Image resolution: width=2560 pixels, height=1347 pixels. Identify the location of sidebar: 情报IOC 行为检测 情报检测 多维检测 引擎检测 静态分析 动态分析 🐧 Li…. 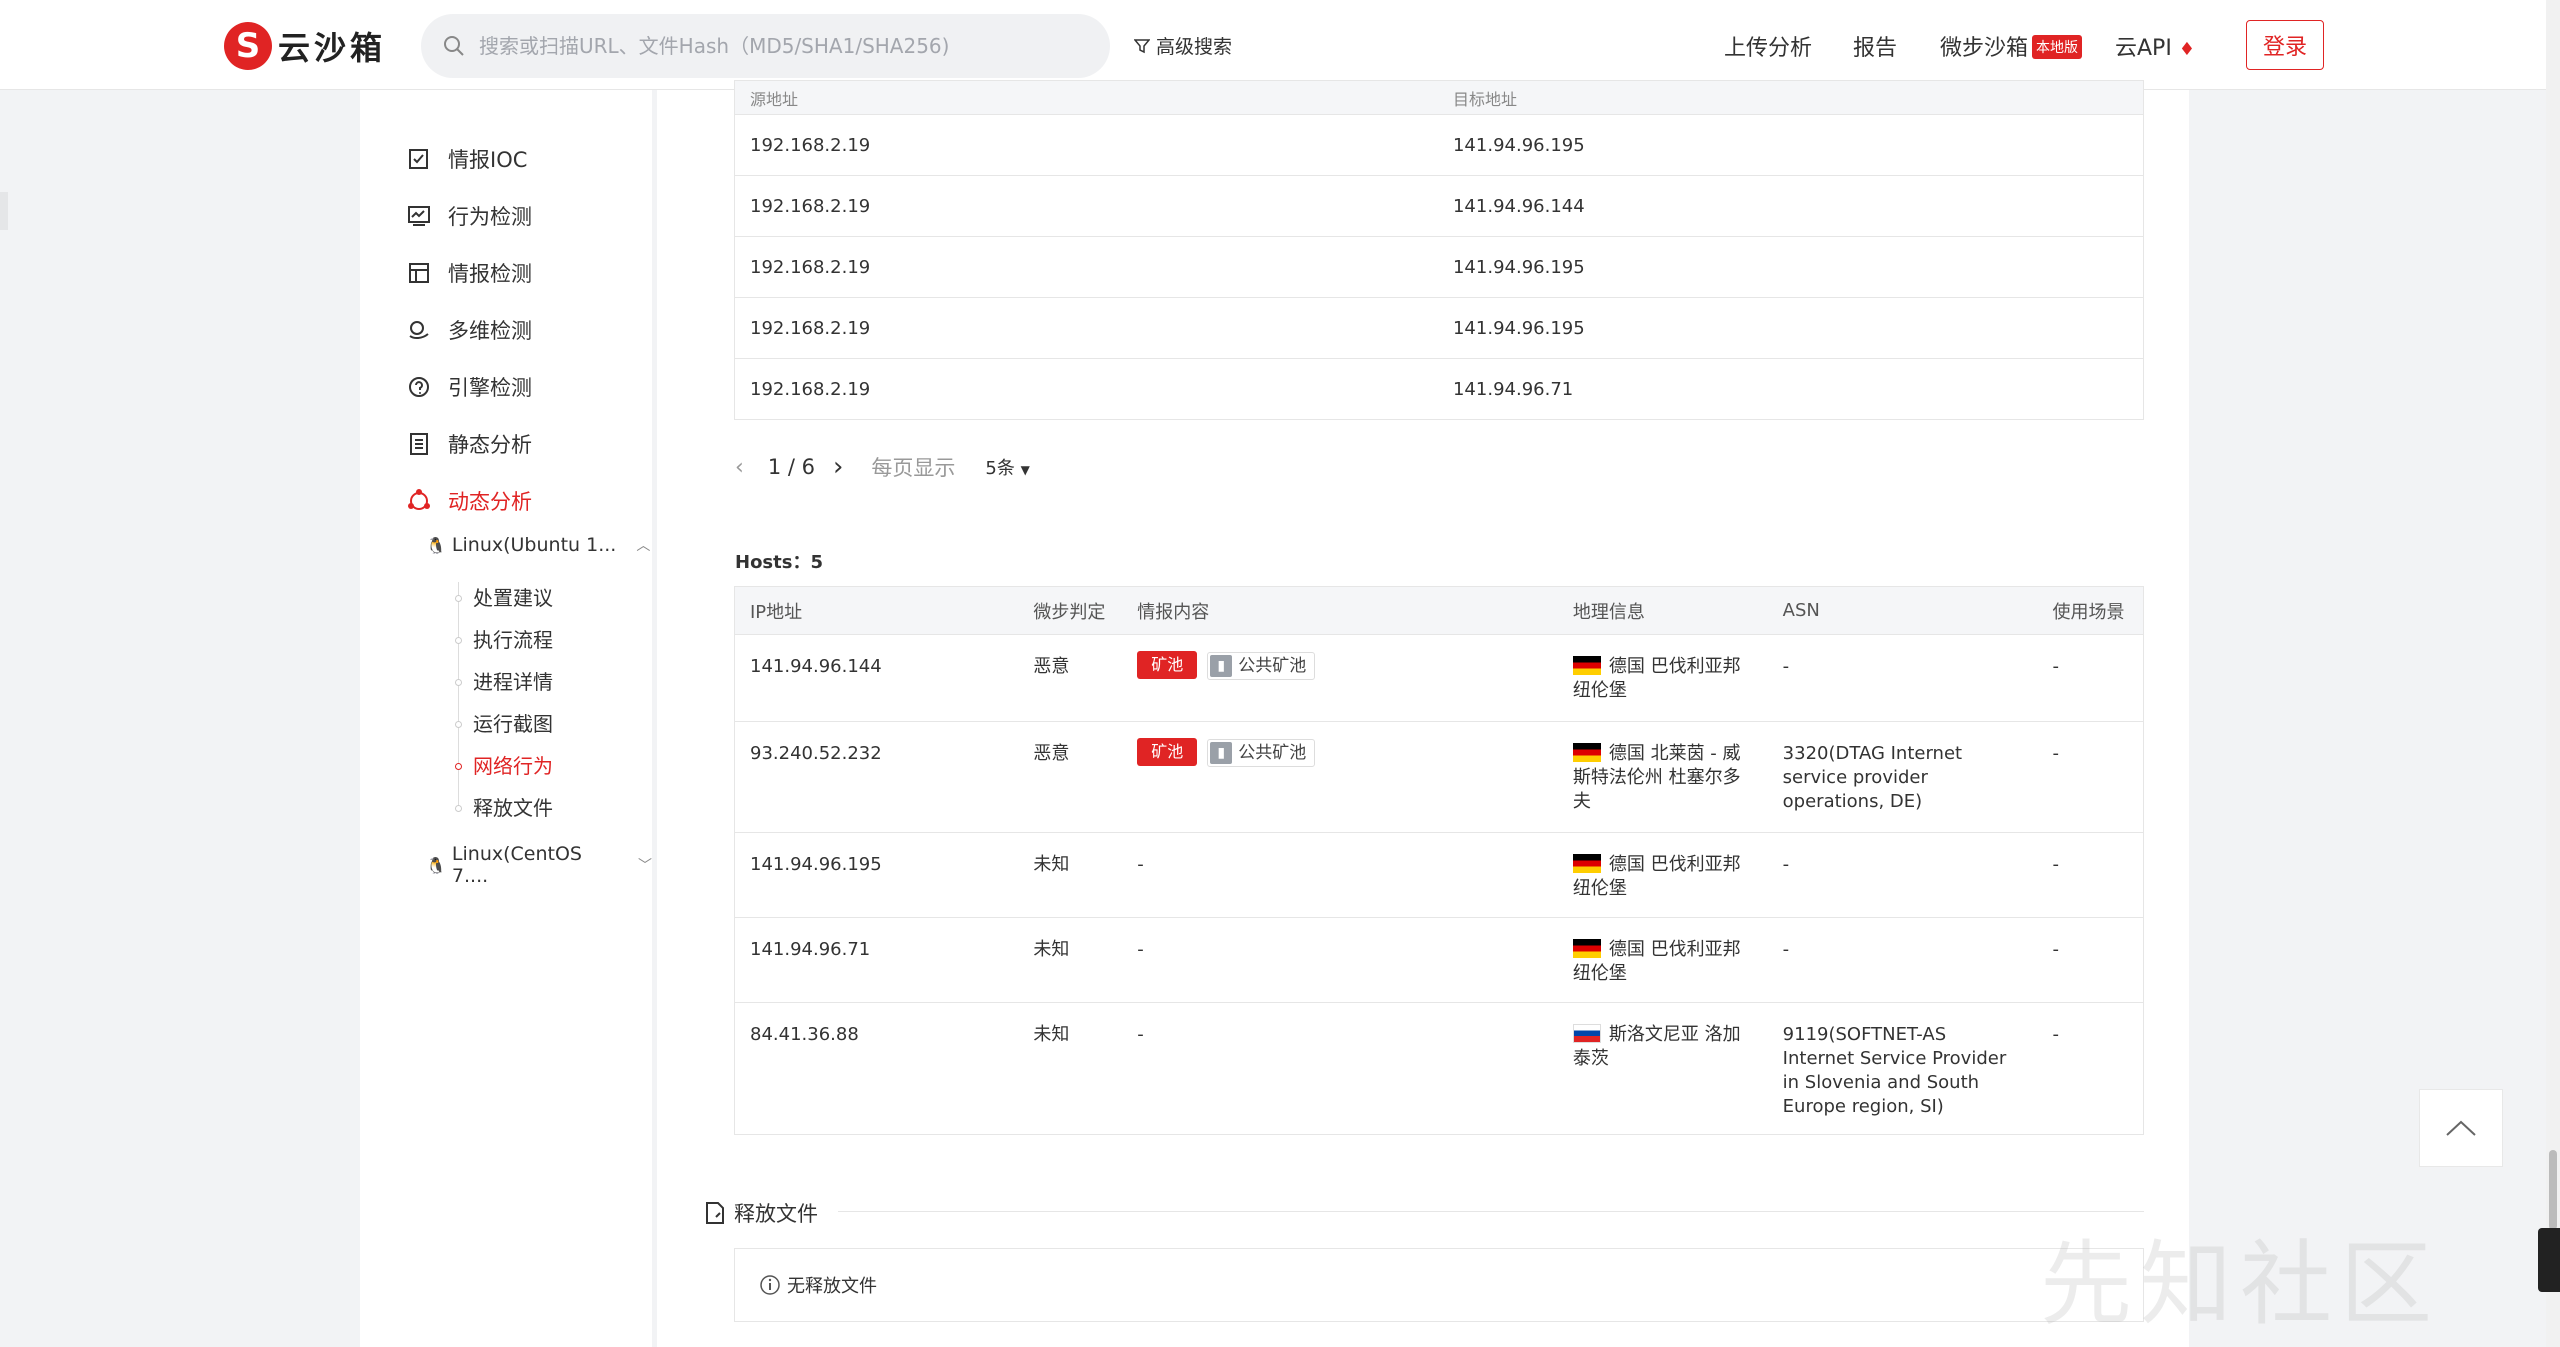
(506, 718).